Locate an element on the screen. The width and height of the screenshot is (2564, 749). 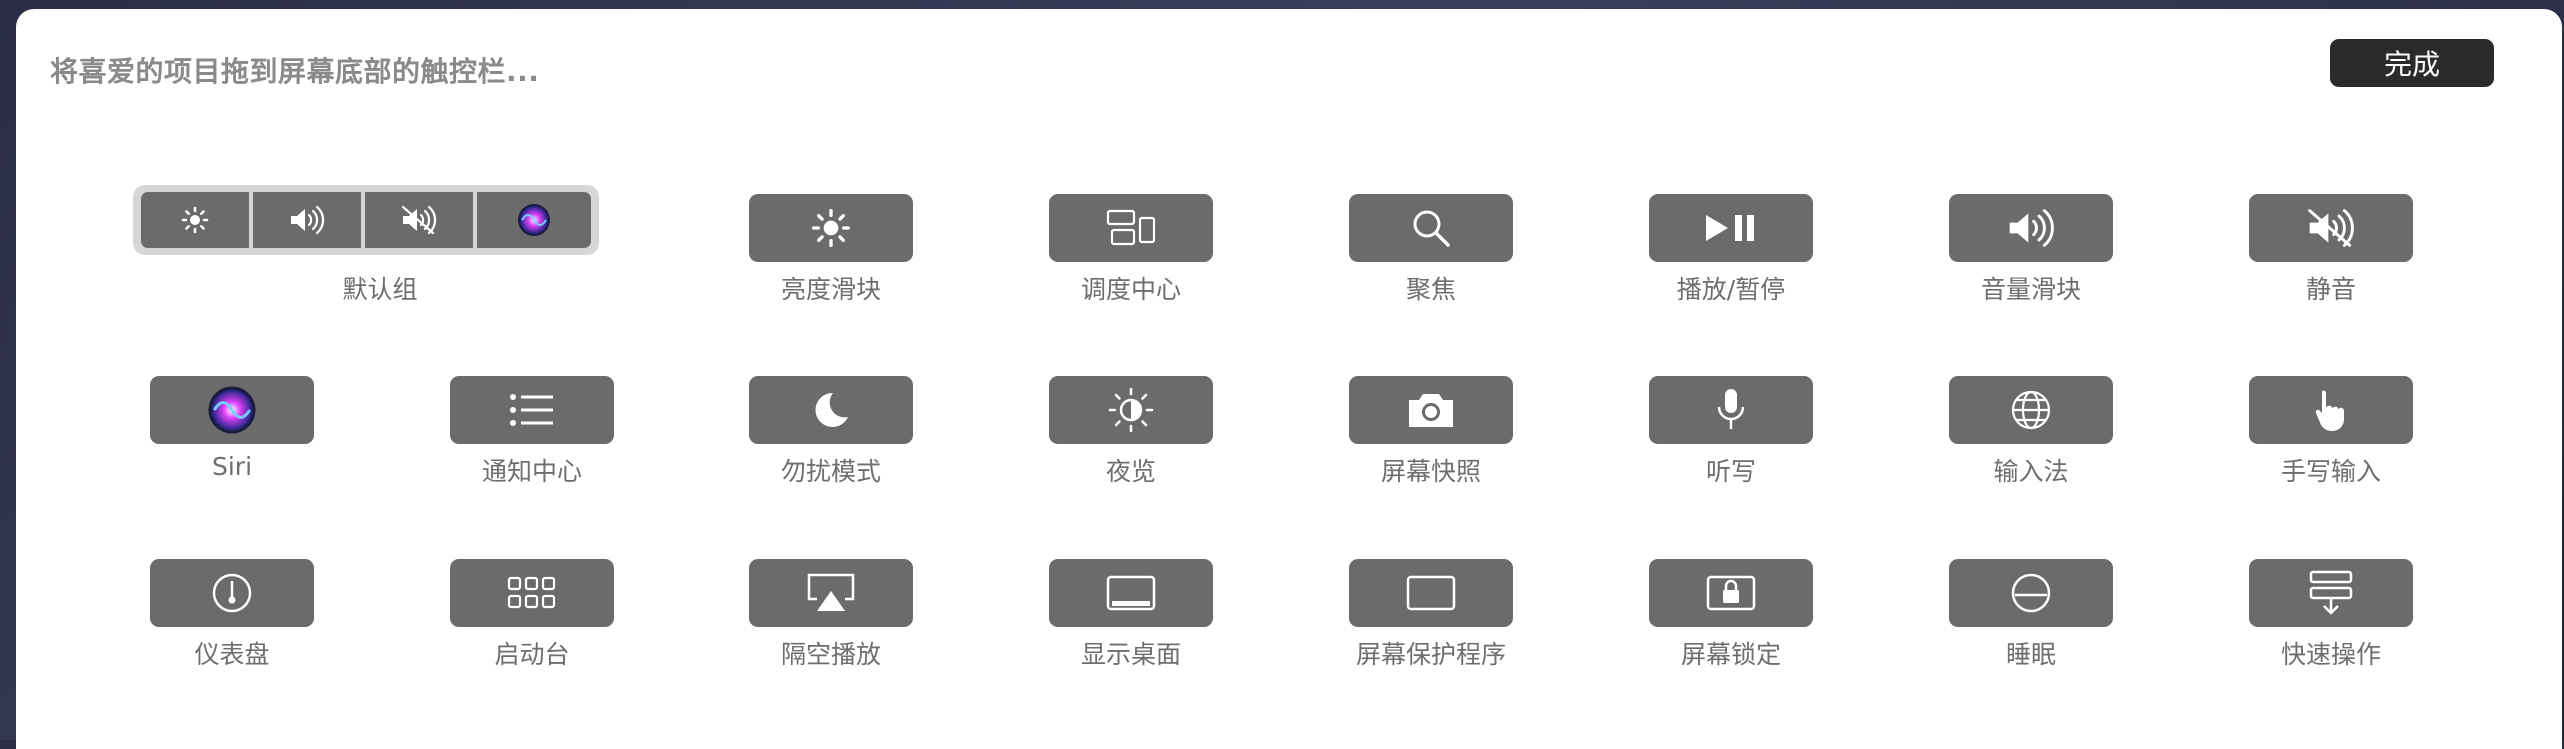
input-method-item is located at coordinates (2031, 410).